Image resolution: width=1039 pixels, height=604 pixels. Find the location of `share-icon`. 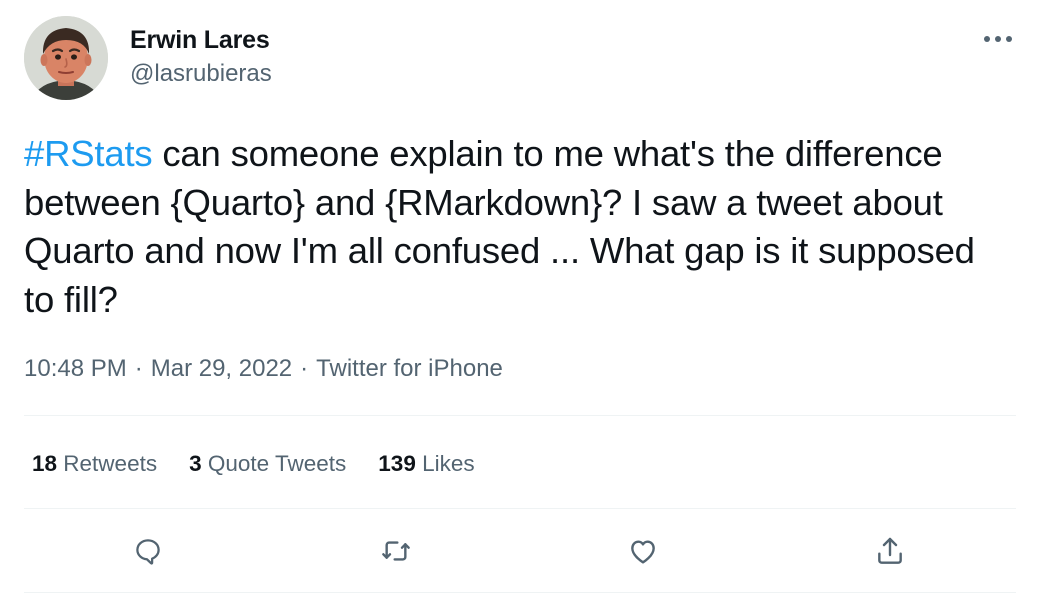

share-icon is located at coordinates (890, 550).